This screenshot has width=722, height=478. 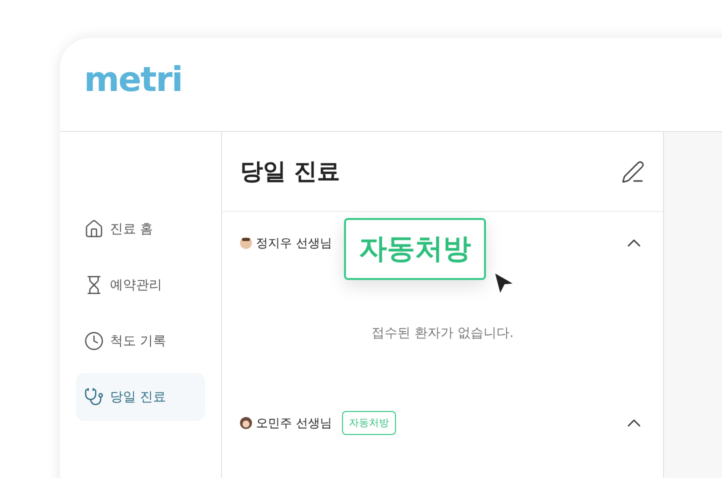 What do you see at coordinates (442, 333) in the screenshot?
I see `empty-message: 접수된 환자가 없습니다.` at bounding box center [442, 333].